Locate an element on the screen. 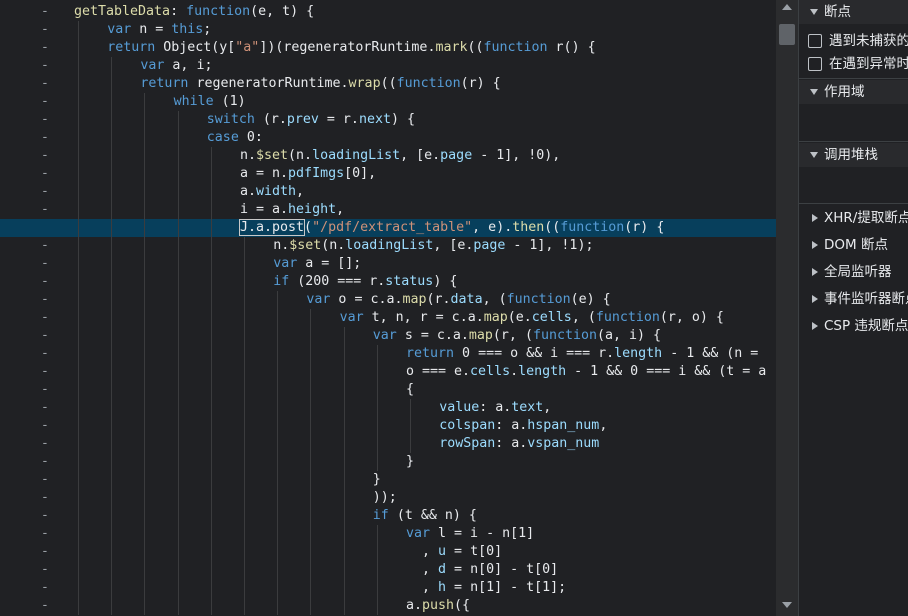 This screenshot has height=616, width=908. code-token: o = c.a. is located at coordinates (366, 299).